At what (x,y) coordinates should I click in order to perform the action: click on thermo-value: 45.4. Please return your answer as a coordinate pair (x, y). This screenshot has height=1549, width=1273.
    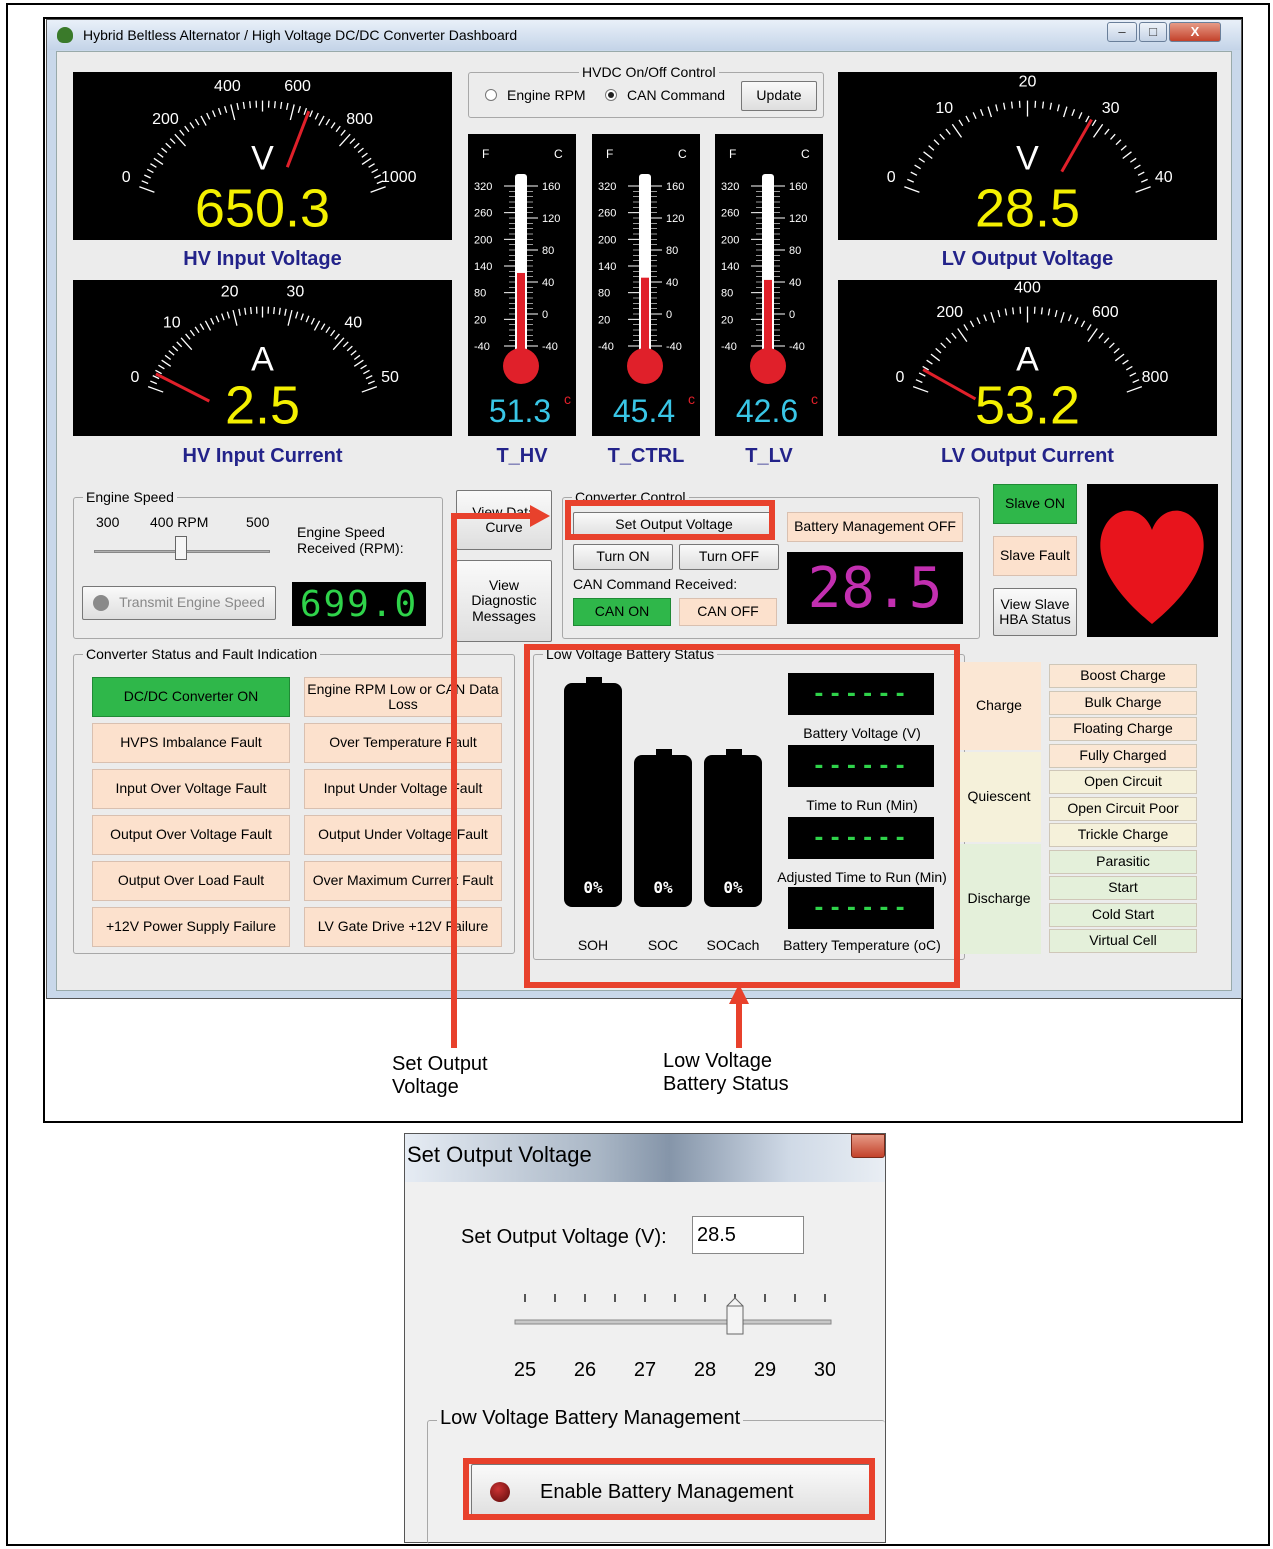
    Looking at the image, I should click on (644, 411).